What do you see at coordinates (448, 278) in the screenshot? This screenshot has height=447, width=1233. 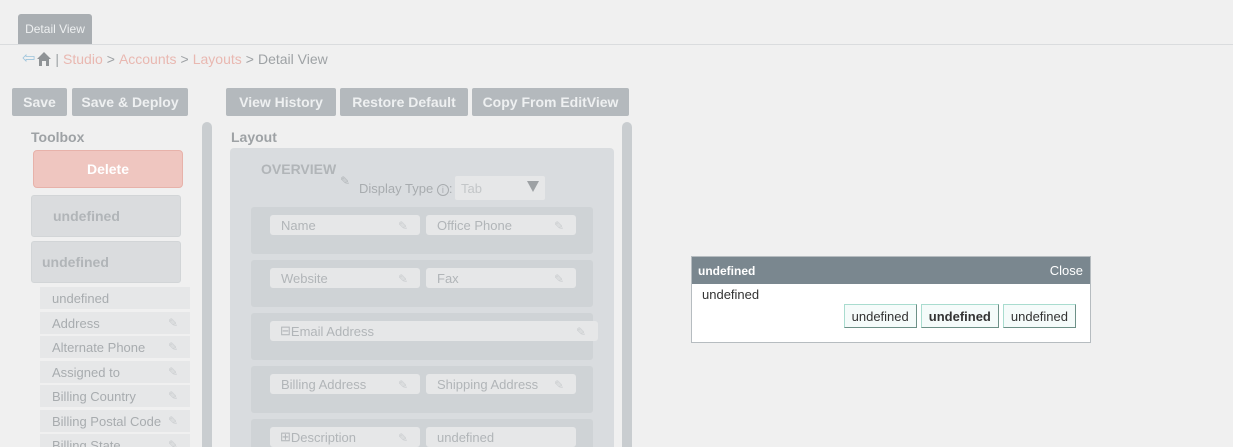 I see `field-label: Fax` at bounding box center [448, 278].